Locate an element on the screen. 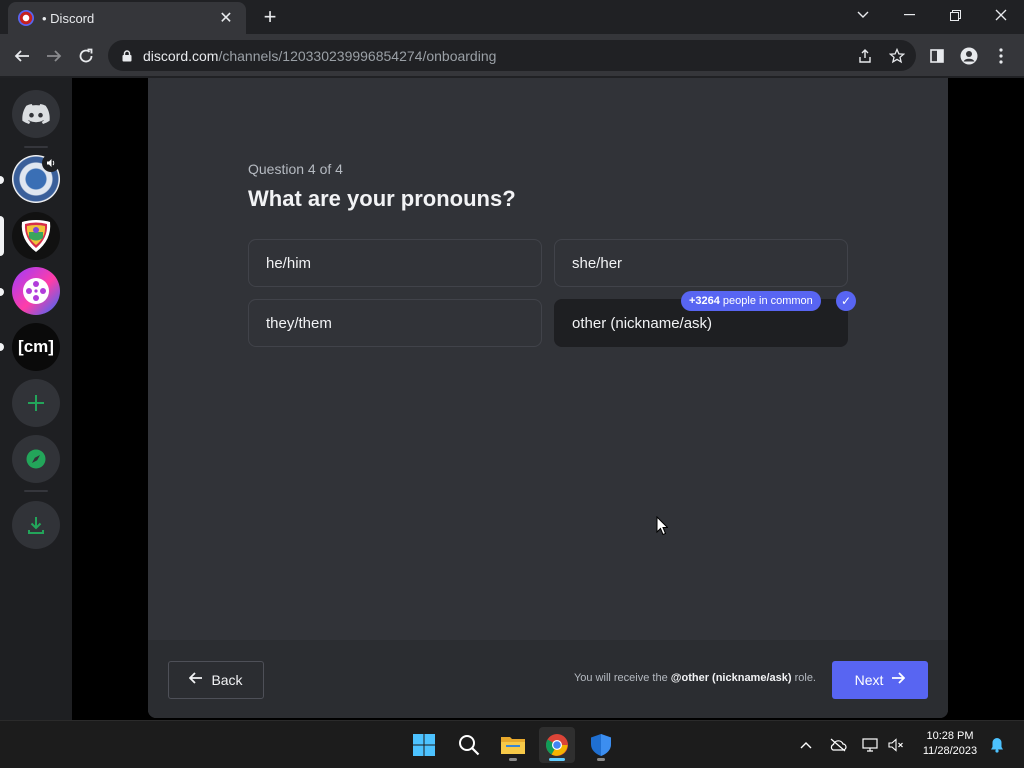 The height and width of the screenshot is (768, 1024). windows-start-icon is located at coordinates (424, 745).